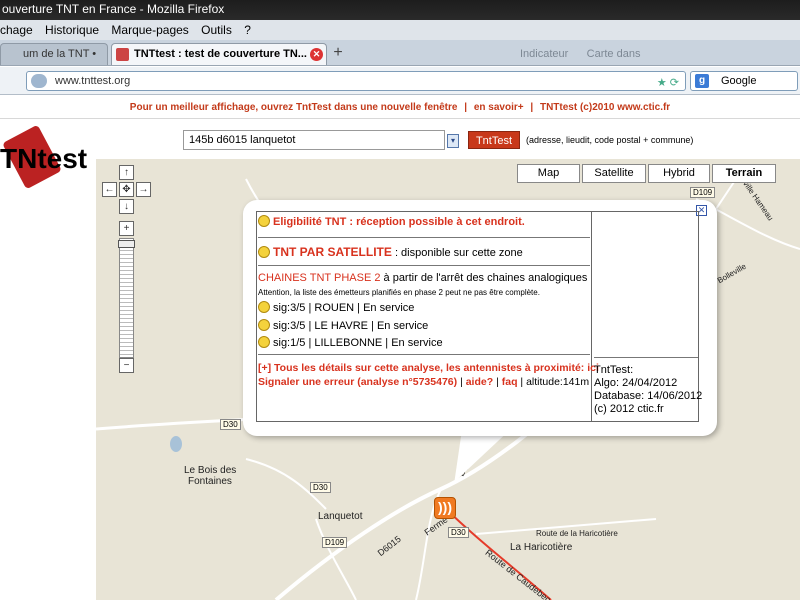 The image size is (800, 600). Describe the element at coordinates (149, 30) in the screenshot. I see `menu-marque-pages: Marque-pages` at that location.